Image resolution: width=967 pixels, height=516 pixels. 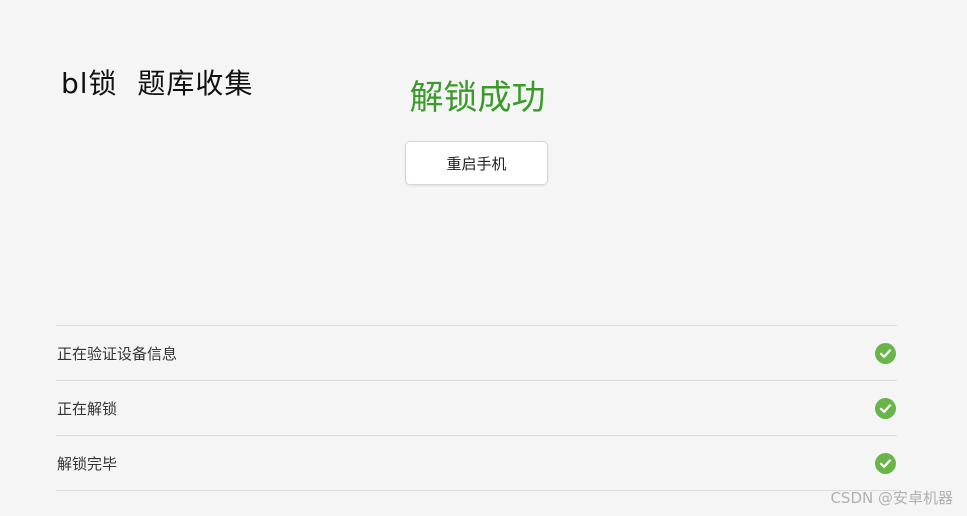 I want to click on step-label: 正在验证设备信息, so click(x=117, y=353).